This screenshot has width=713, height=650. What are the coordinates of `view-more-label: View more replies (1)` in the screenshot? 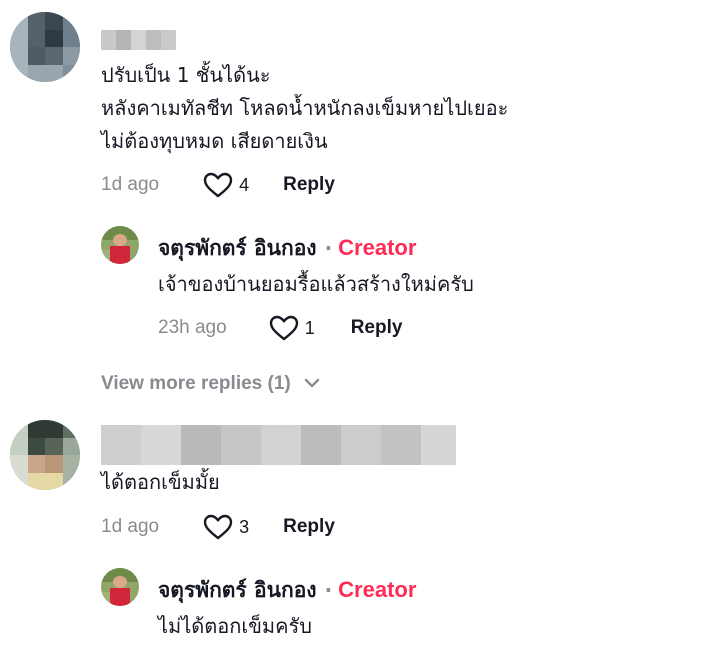 It's located at (196, 383).